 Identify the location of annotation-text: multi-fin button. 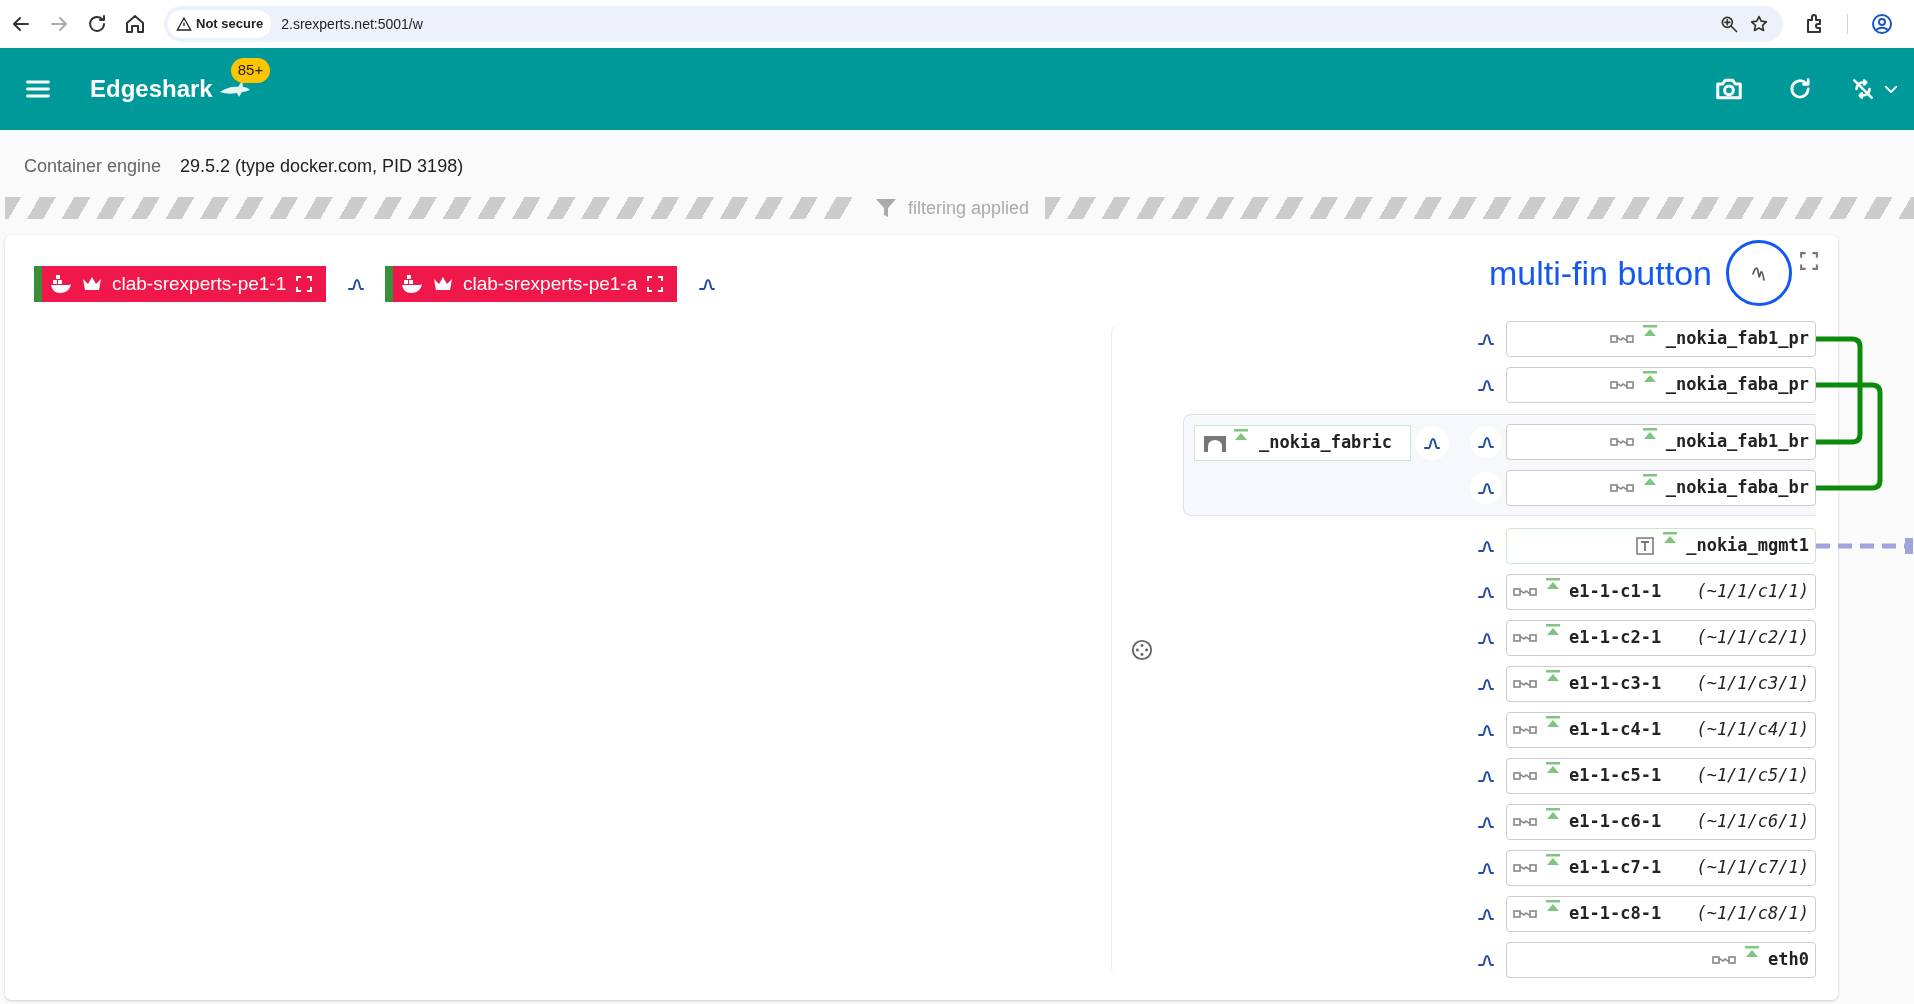
(1600, 273).